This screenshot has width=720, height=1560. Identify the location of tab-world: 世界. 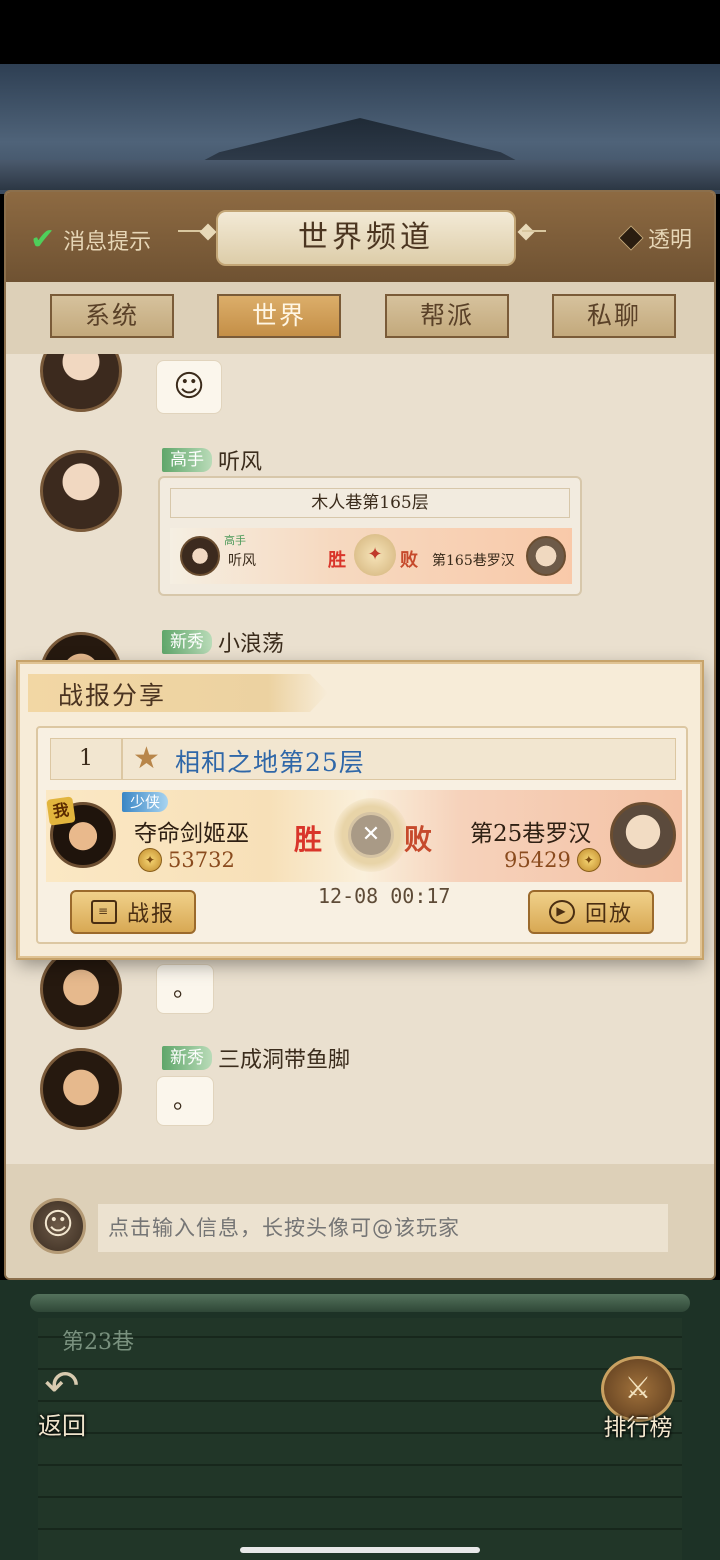
(279, 316).